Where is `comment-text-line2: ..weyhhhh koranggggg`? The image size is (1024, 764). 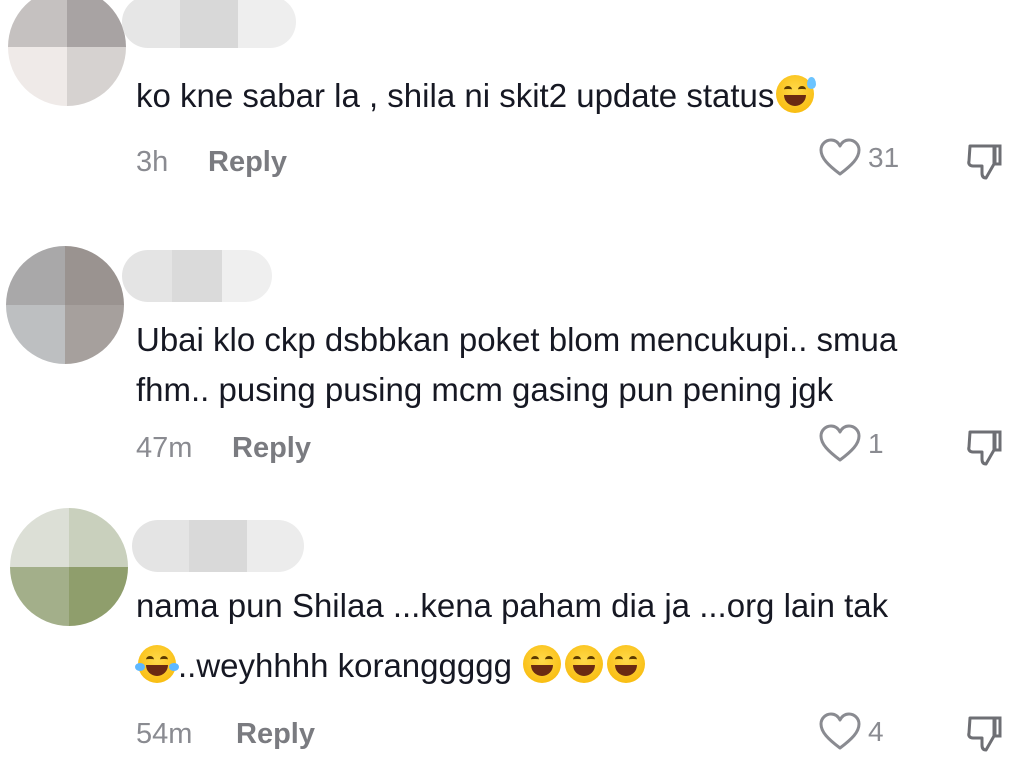
comment-text-line2: ..weyhhhh koranggggg is located at coordinates (391, 666).